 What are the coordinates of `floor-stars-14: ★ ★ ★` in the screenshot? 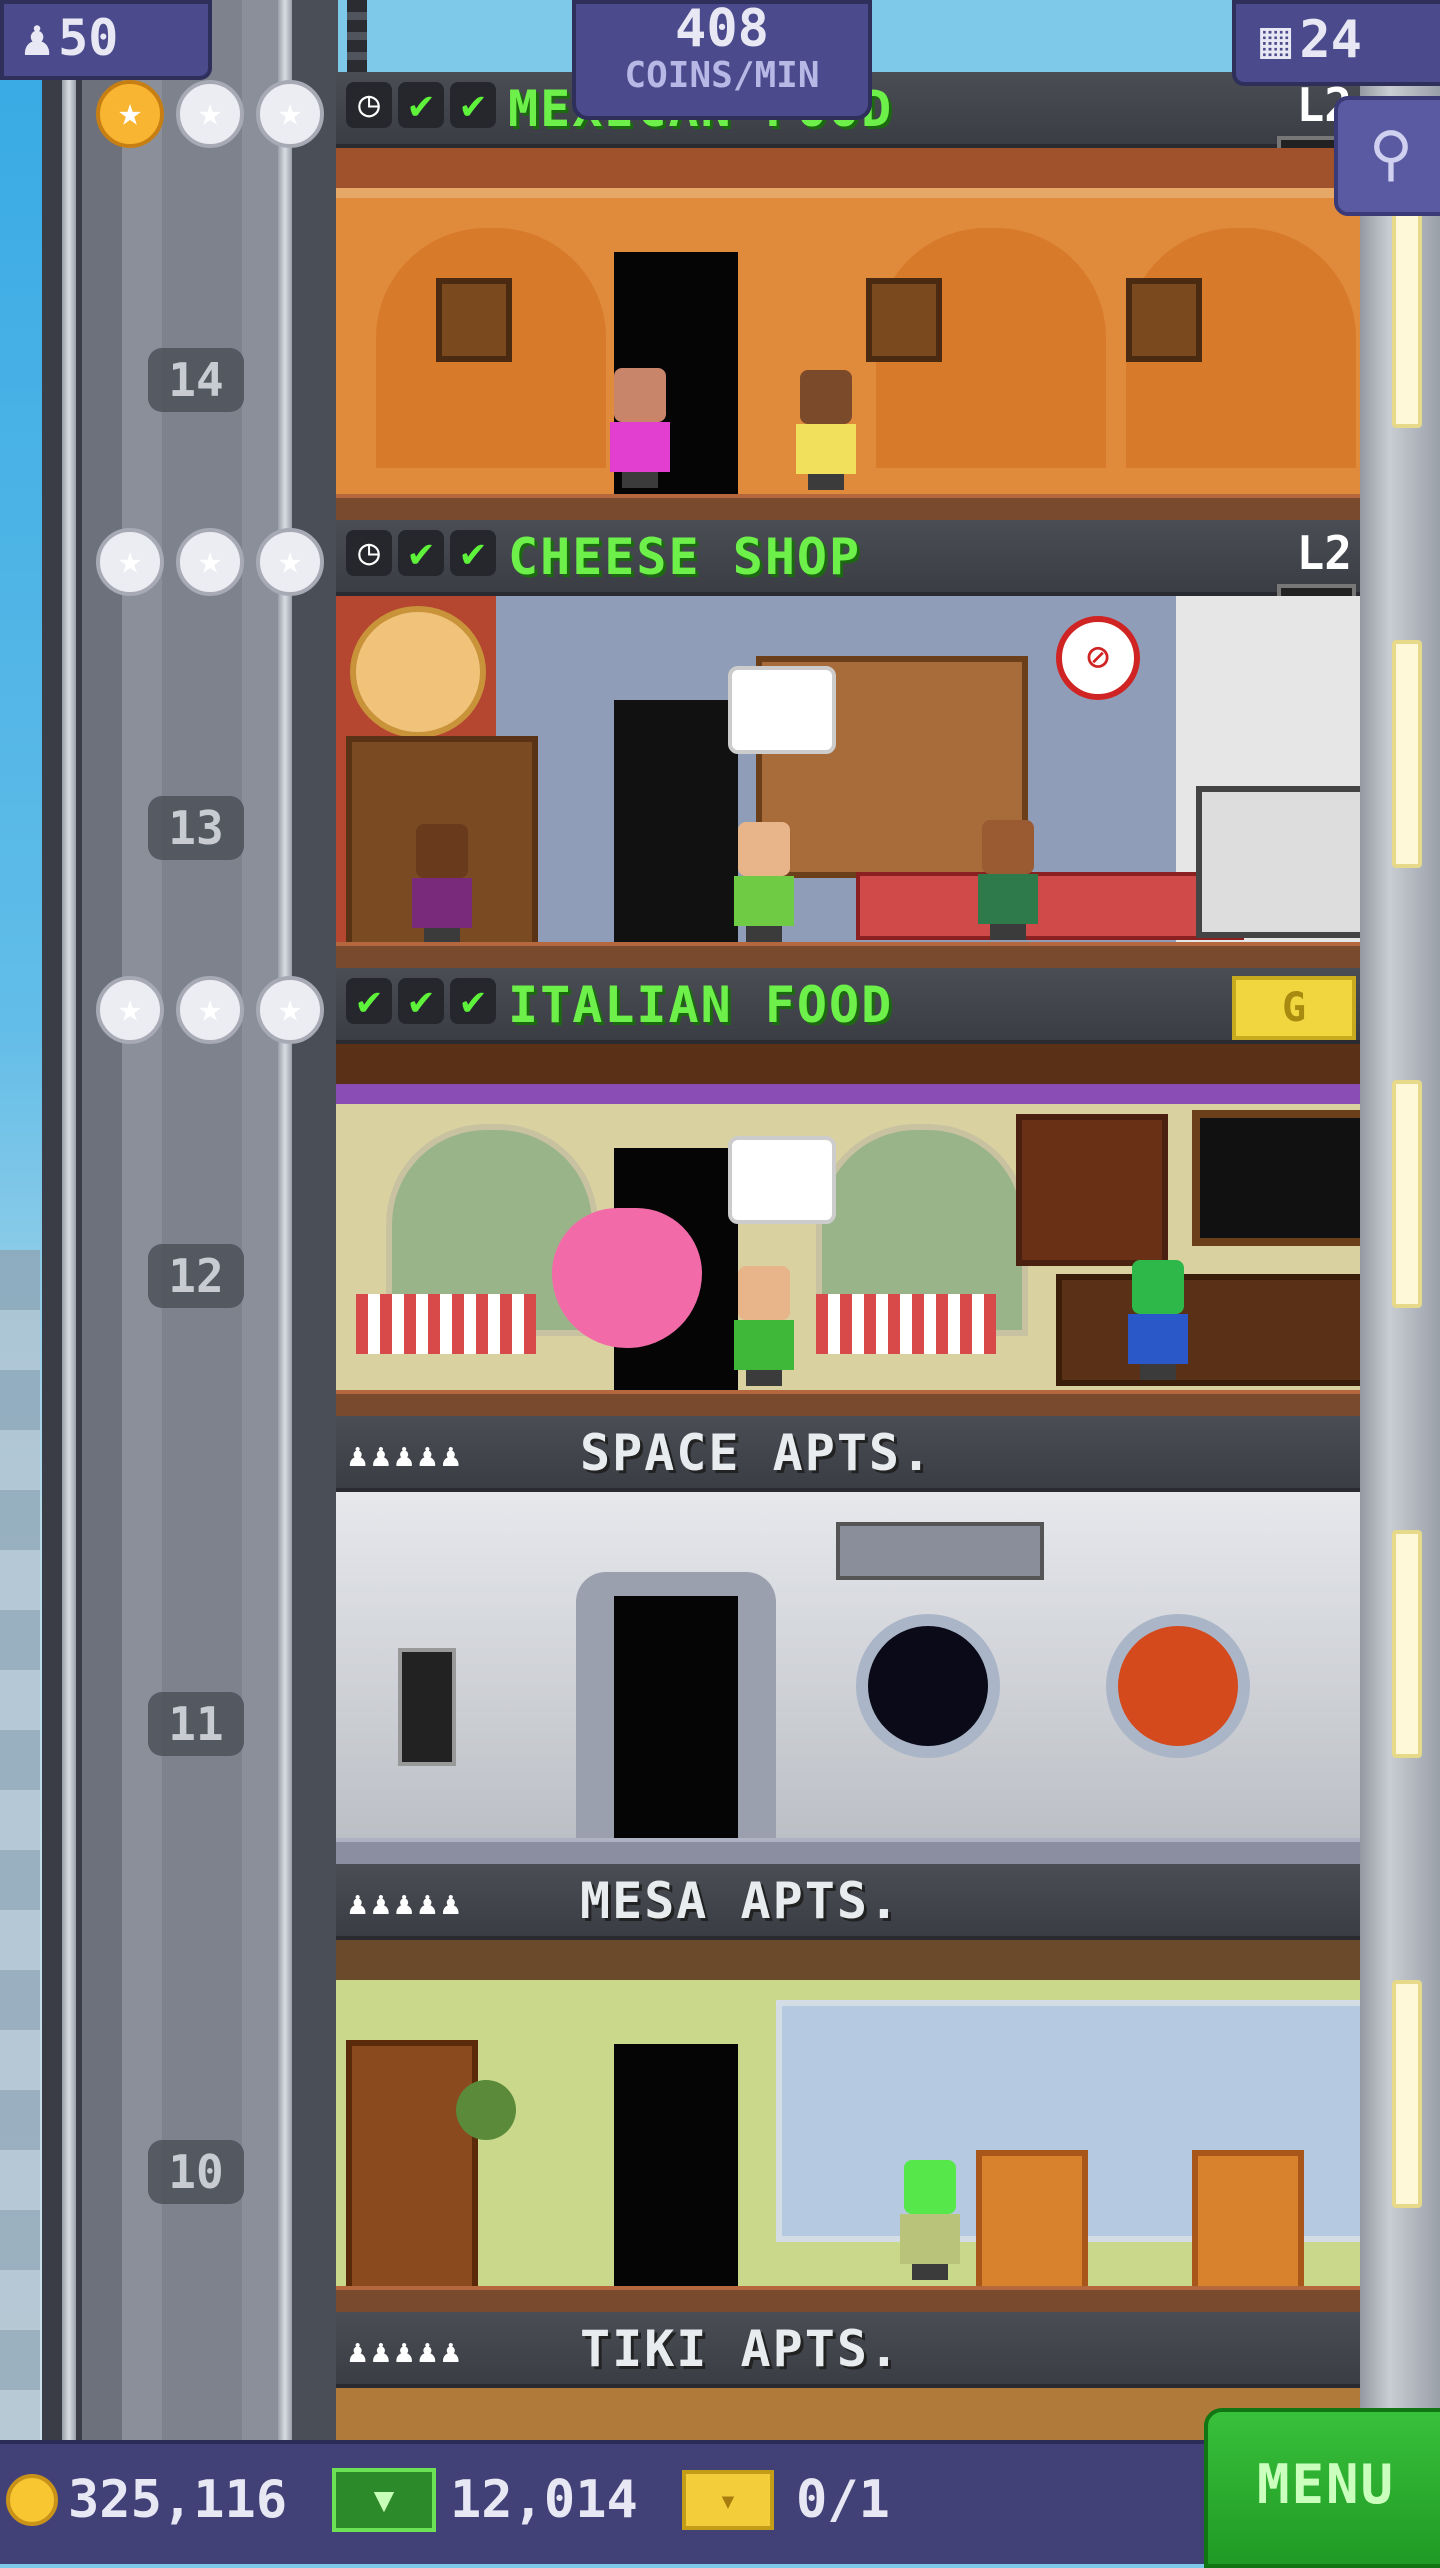 It's located at (210, 114).